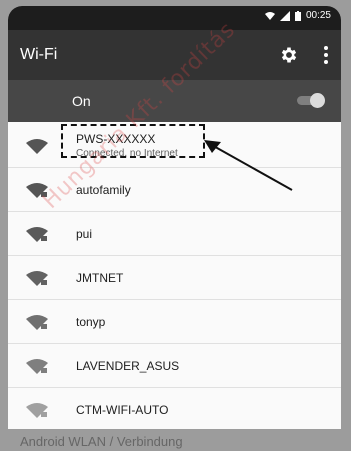  Describe the element at coordinates (174, 322) in the screenshot. I see `network-item-tonyp: tonyp` at that location.